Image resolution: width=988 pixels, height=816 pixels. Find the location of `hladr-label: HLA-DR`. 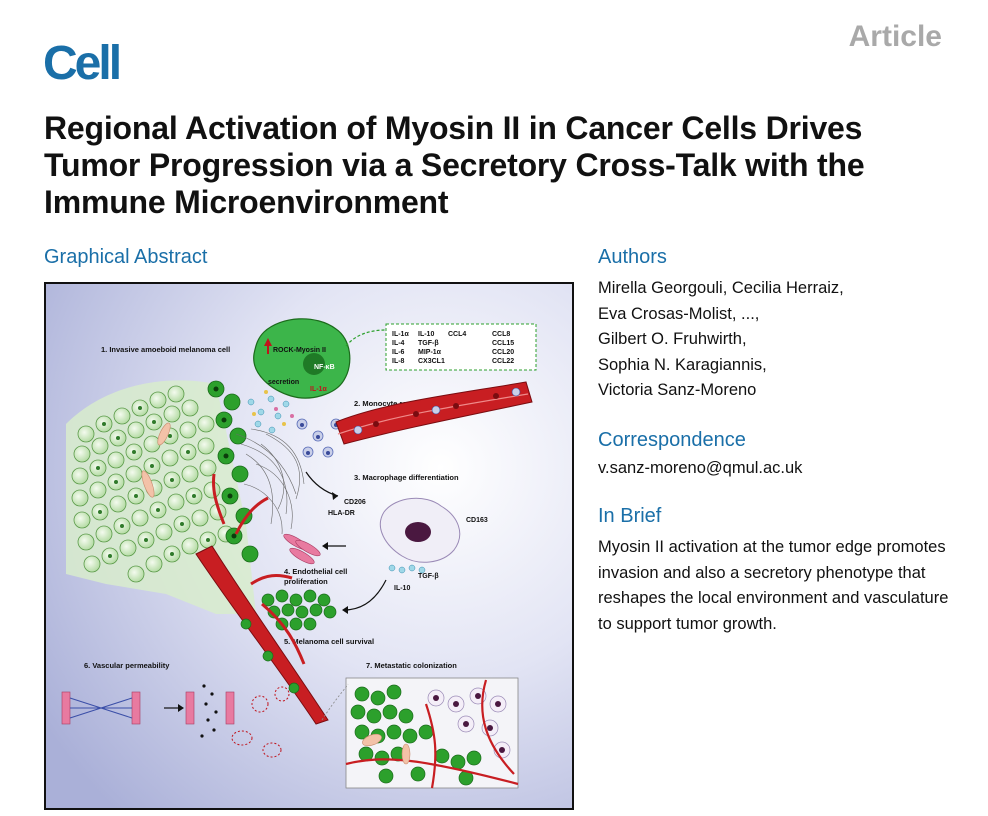

hladr-label: HLA-DR is located at coordinates (341, 513).